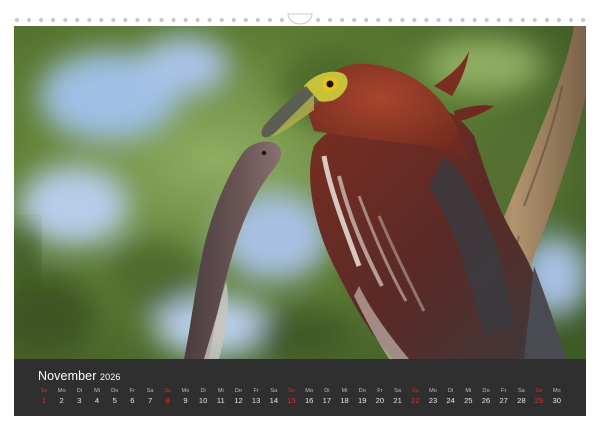 This screenshot has width=600, height=432. I want to click on day-number: 9, so click(185, 400).